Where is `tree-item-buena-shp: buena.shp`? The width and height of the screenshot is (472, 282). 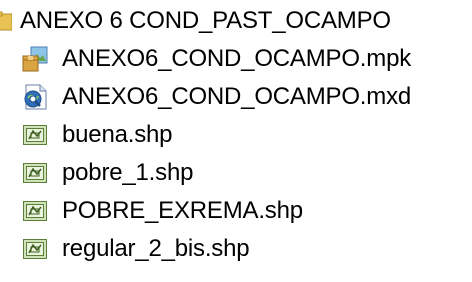 tree-item-buena-shp: buena.shp is located at coordinates (97, 135).